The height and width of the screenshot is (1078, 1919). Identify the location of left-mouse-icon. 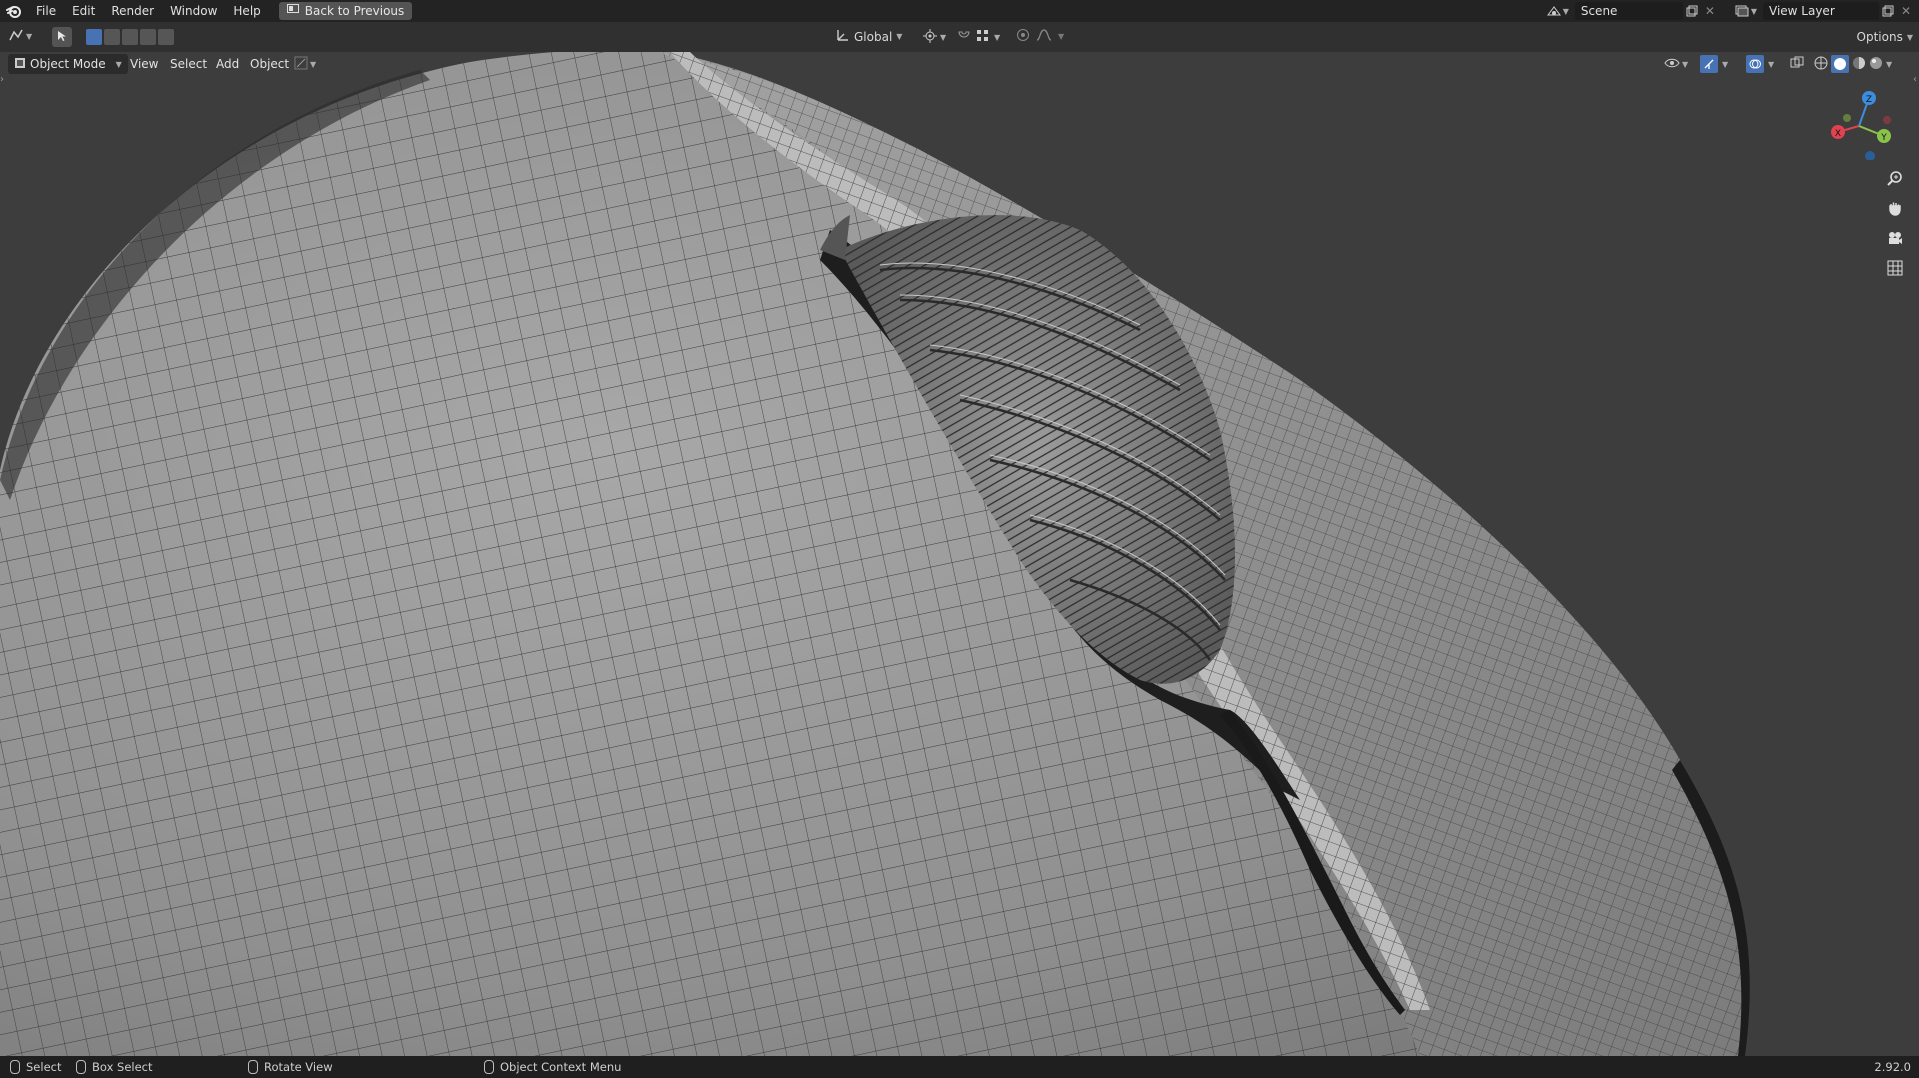
(15, 1067).